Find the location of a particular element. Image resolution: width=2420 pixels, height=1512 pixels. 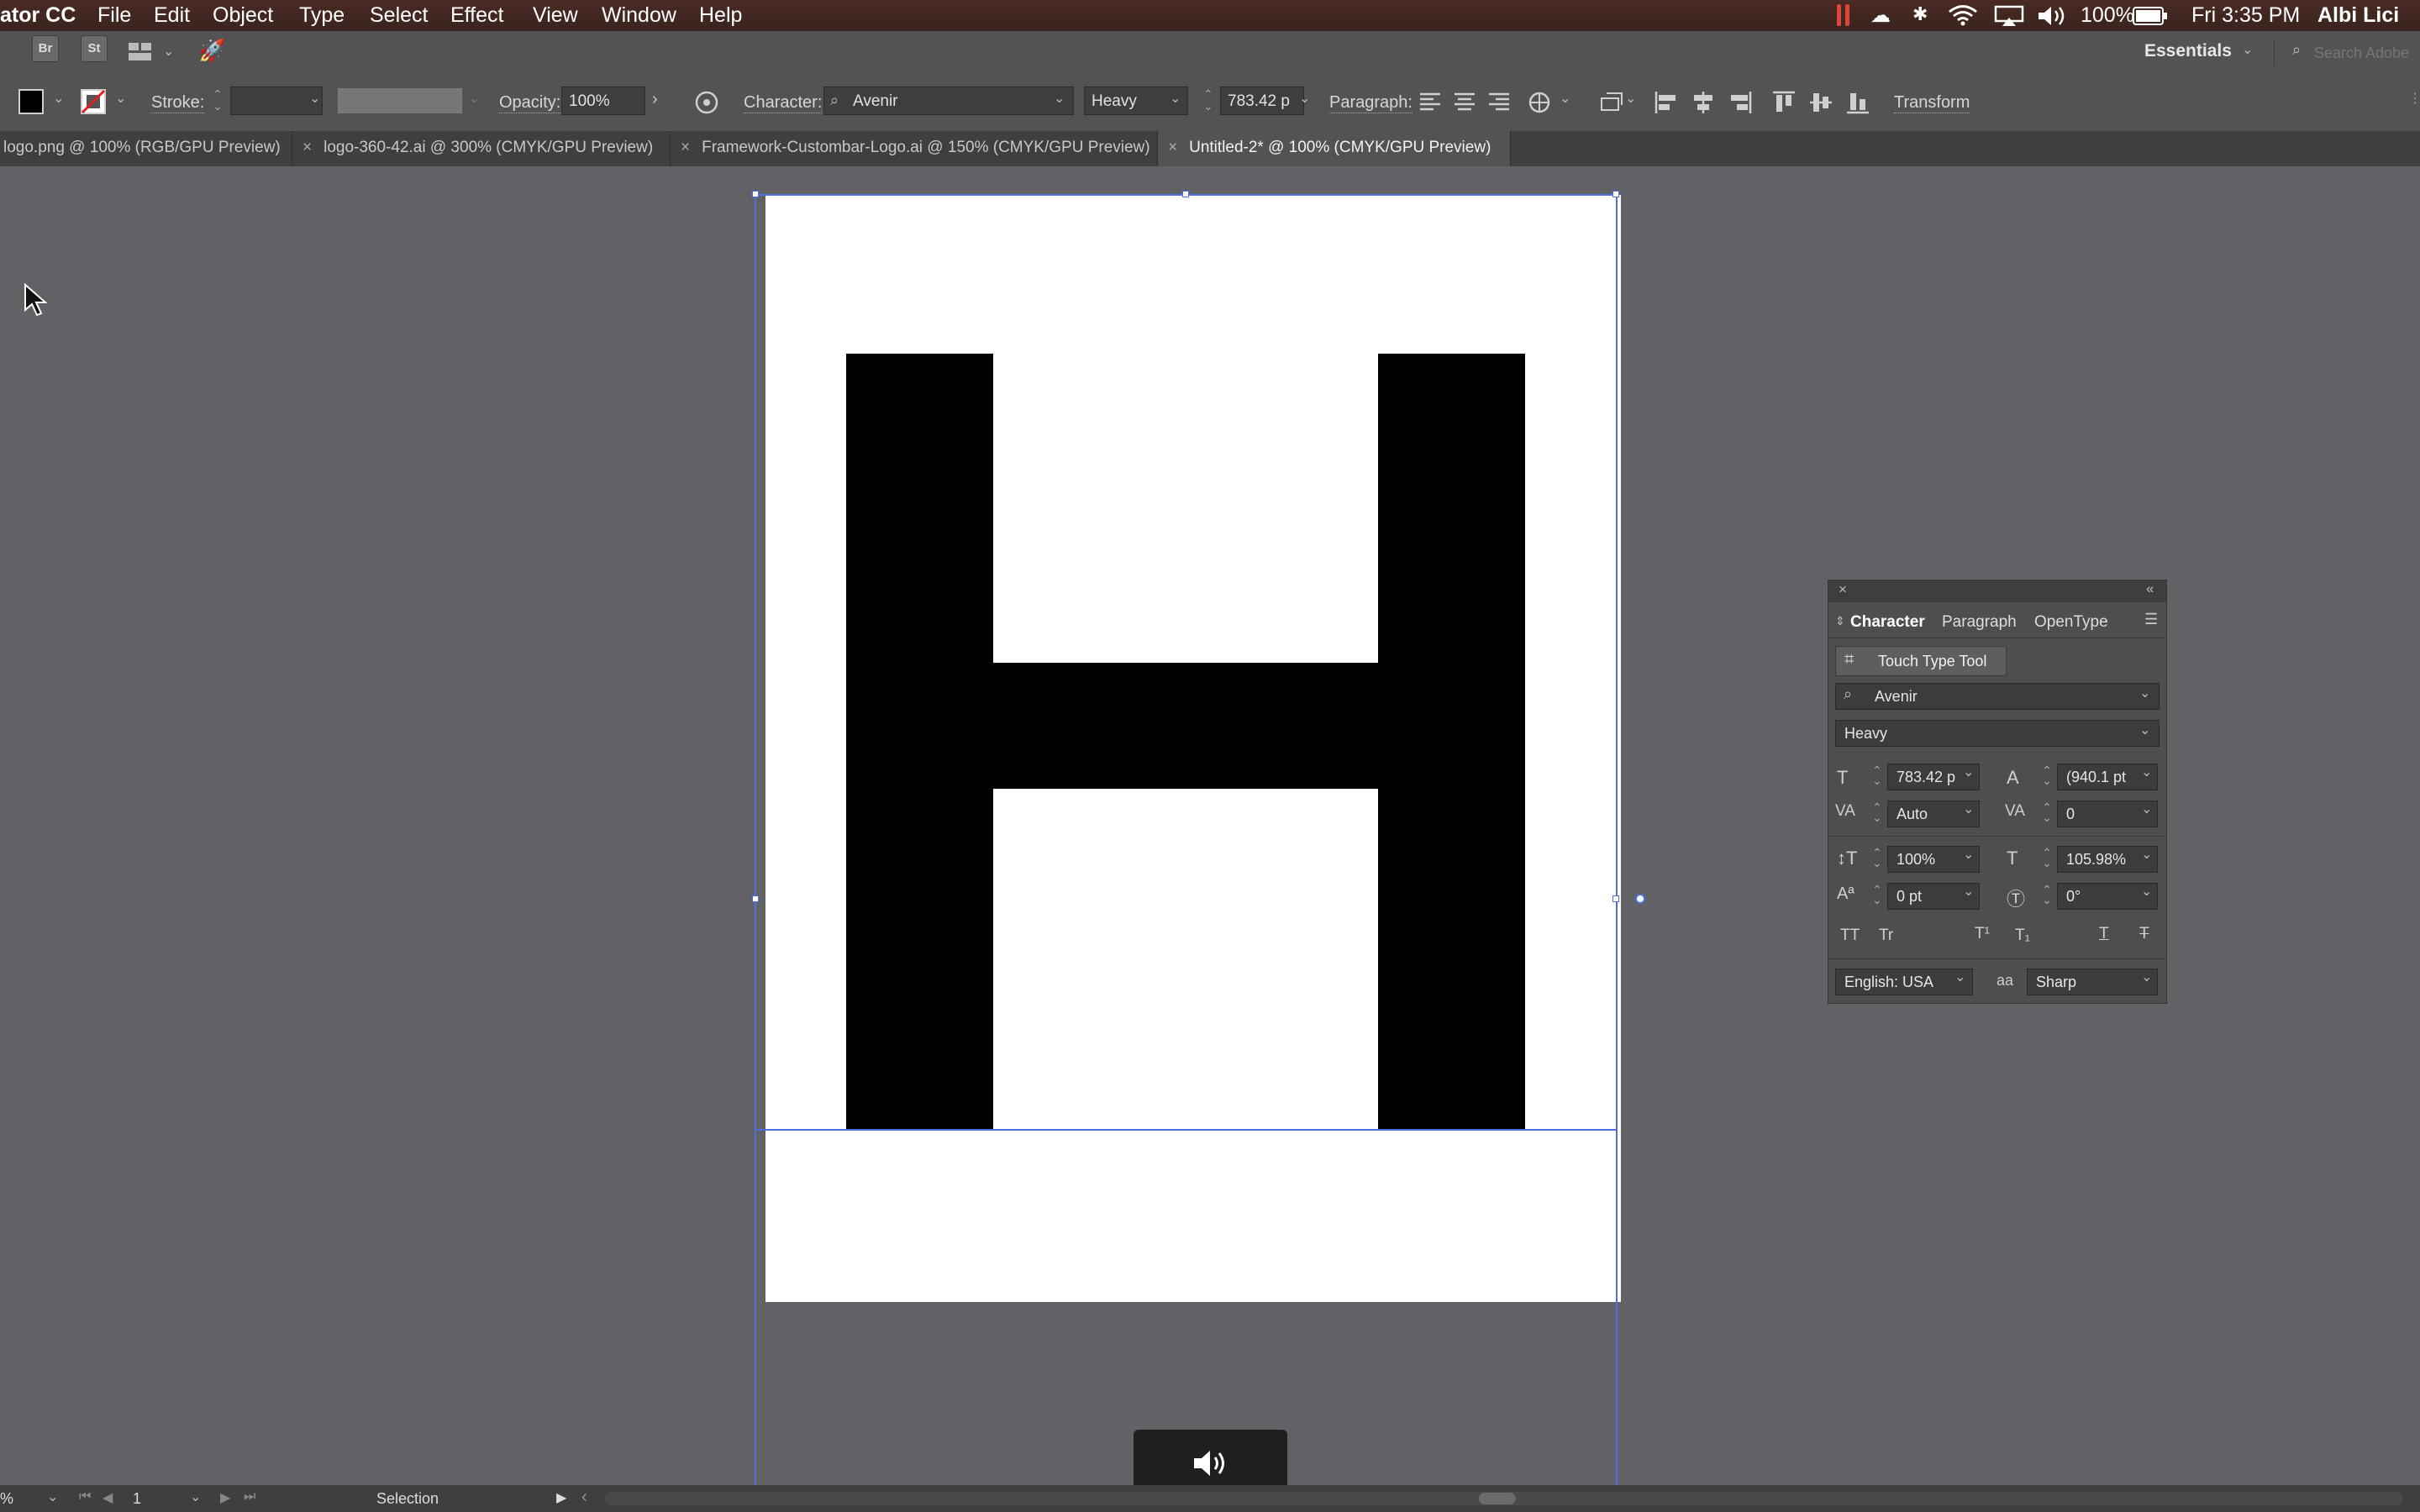

resize-handle-top-left is located at coordinates (755, 194).